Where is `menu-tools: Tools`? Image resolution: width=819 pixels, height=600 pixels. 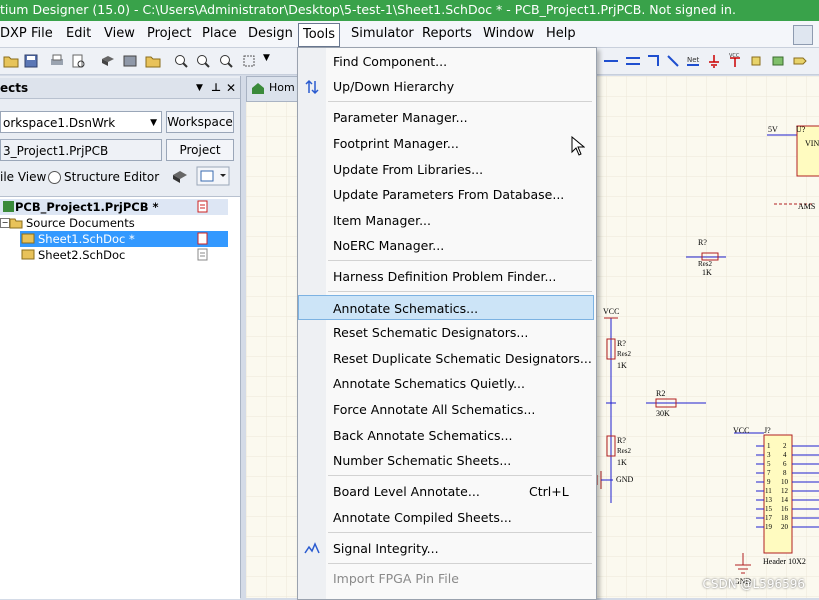
menu-tools: Tools is located at coordinates (319, 35).